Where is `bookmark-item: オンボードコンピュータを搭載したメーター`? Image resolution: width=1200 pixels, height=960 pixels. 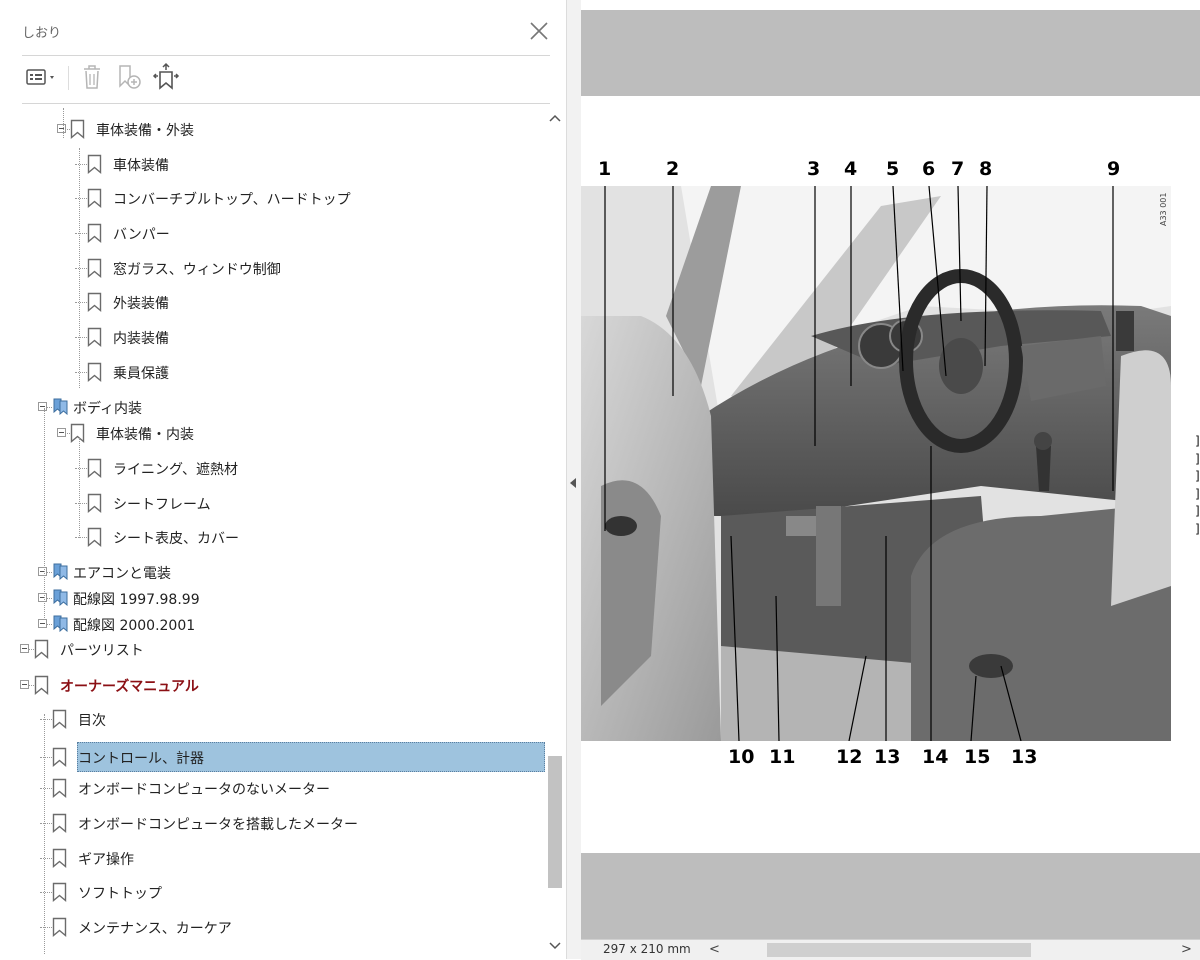
bookmark-item: オンボードコンピュータを搭載したメーター is located at coordinates (282, 823).